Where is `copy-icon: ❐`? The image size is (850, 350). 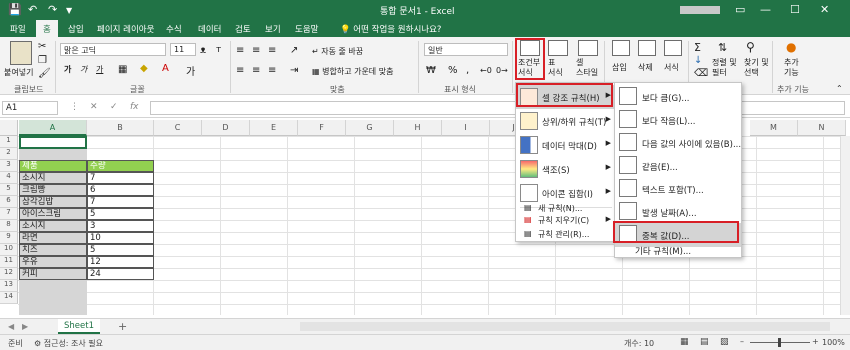
copy-icon: ❐ is located at coordinates (42, 60).